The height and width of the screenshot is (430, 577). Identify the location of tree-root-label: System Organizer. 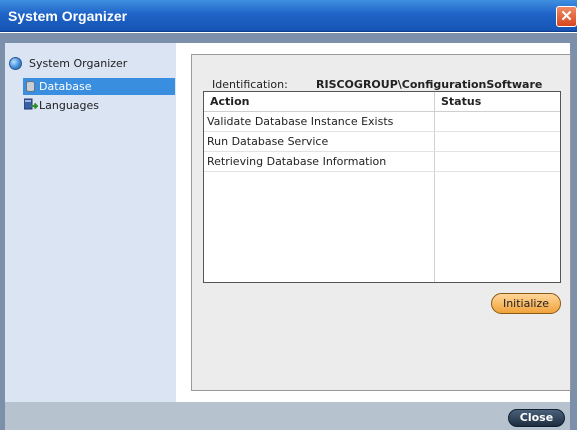
(78, 63).